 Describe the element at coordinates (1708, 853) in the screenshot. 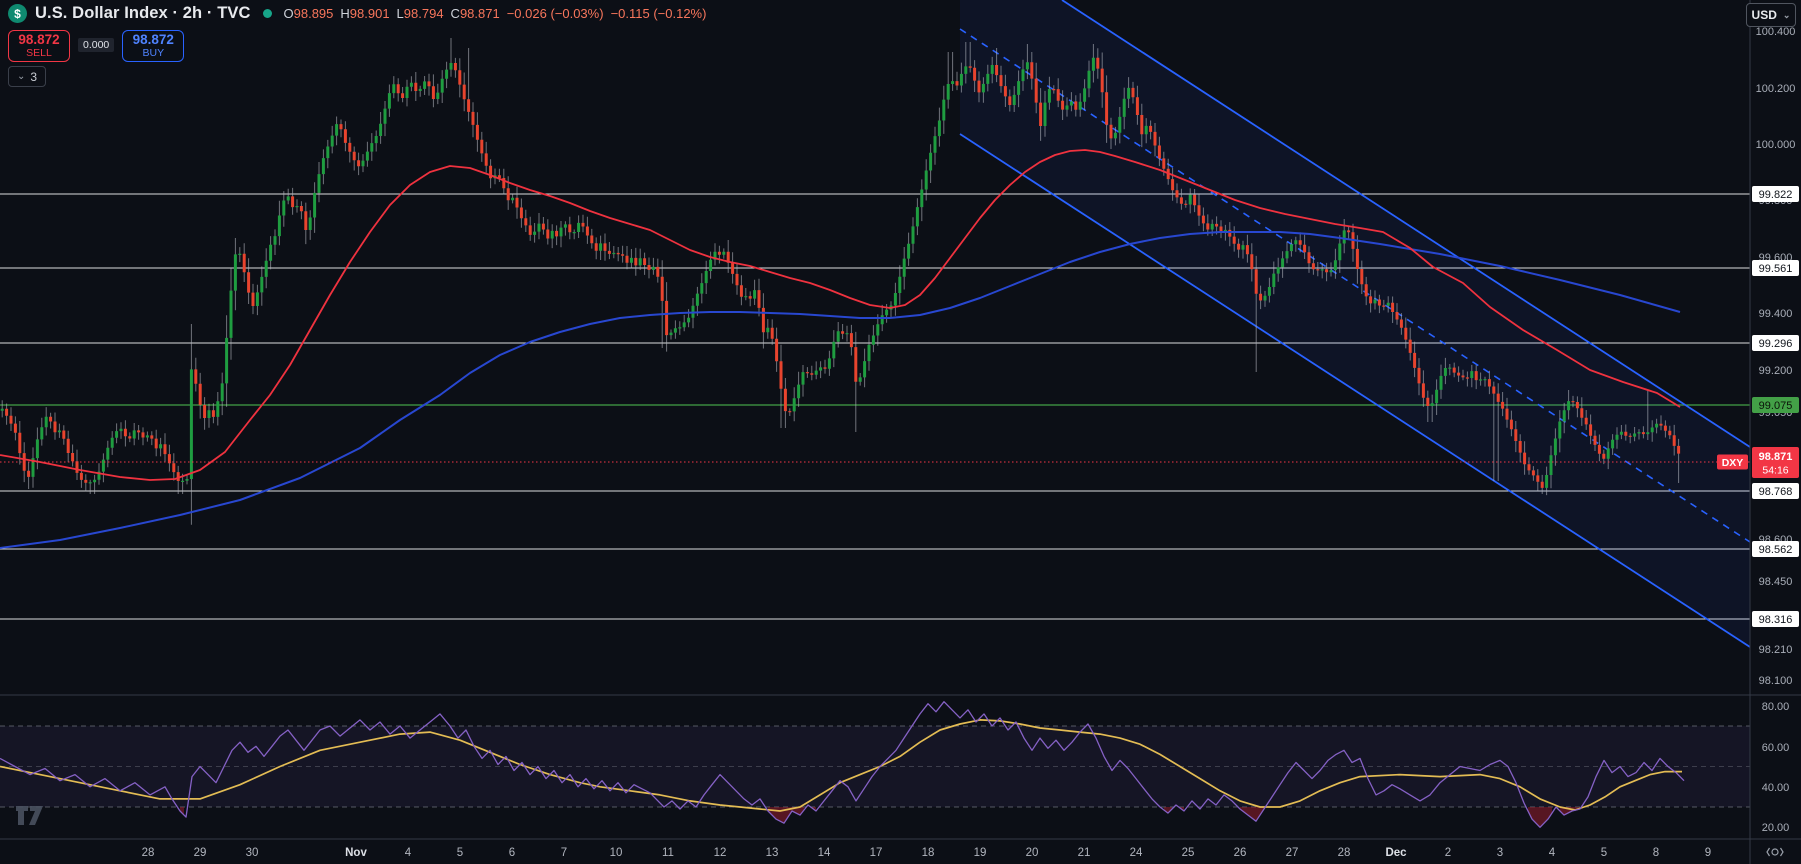

I see `time-axis-label: 9` at that location.